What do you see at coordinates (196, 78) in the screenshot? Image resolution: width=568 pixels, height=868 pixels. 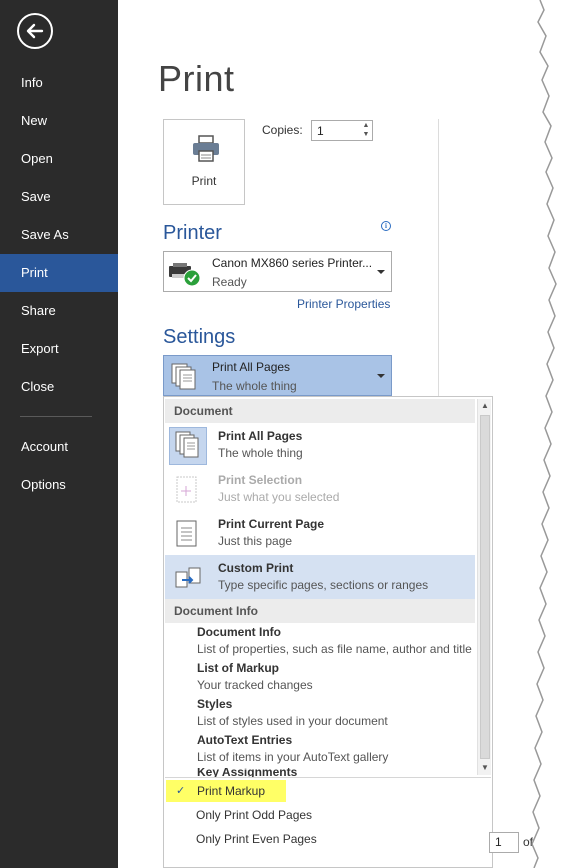 I see `page-title: Print` at bounding box center [196, 78].